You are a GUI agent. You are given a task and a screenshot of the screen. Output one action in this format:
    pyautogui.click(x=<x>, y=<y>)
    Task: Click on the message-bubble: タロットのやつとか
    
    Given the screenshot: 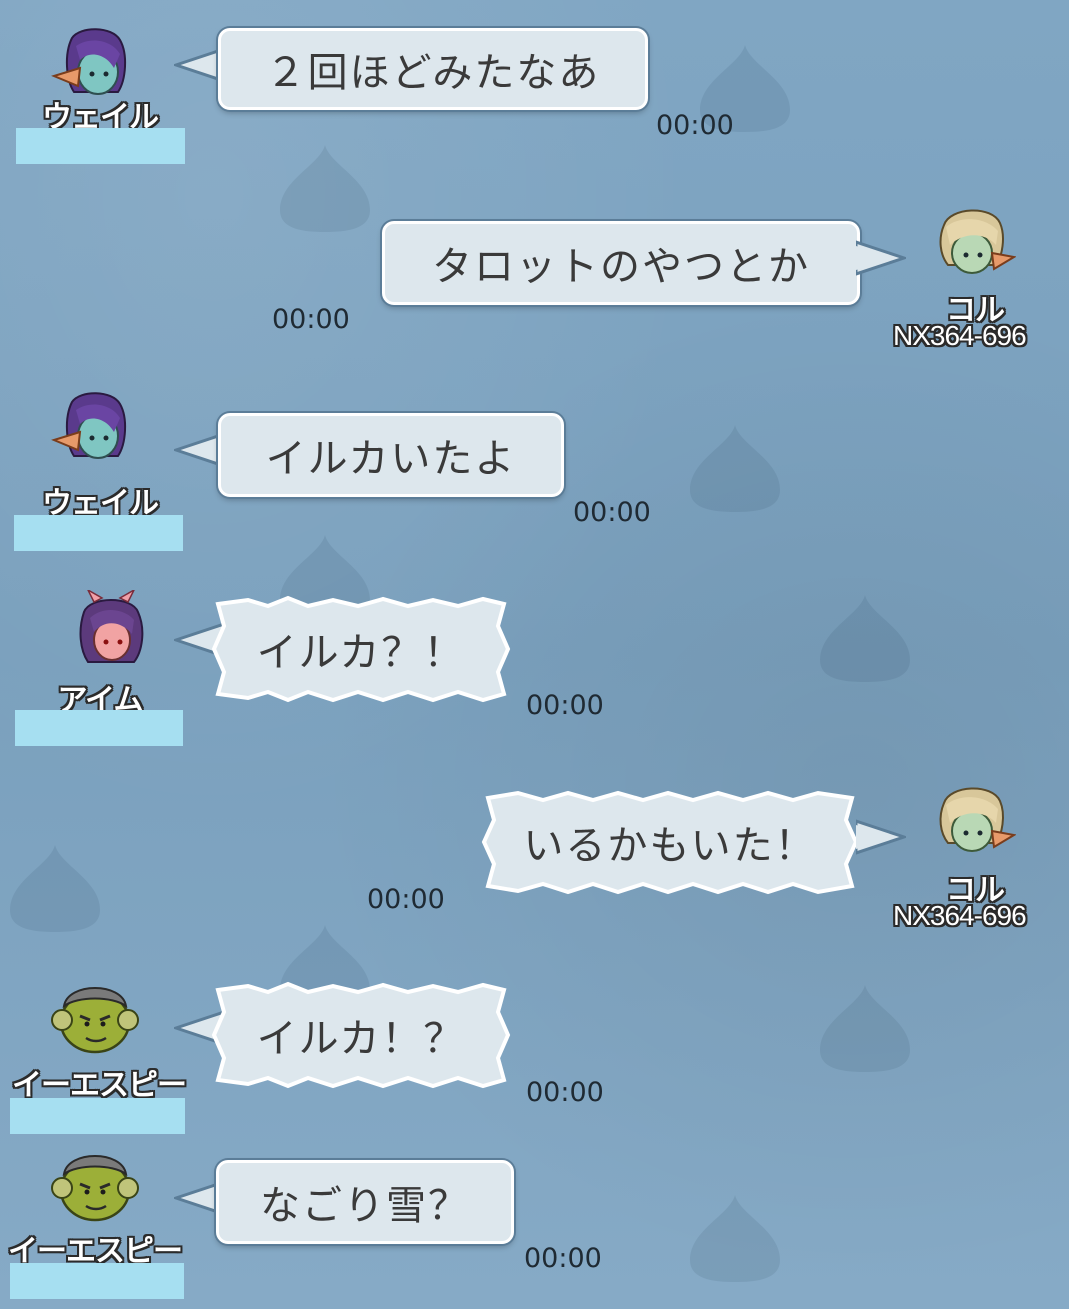 What is the action you would take?
    pyautogui.click(x=621, y=263)
    